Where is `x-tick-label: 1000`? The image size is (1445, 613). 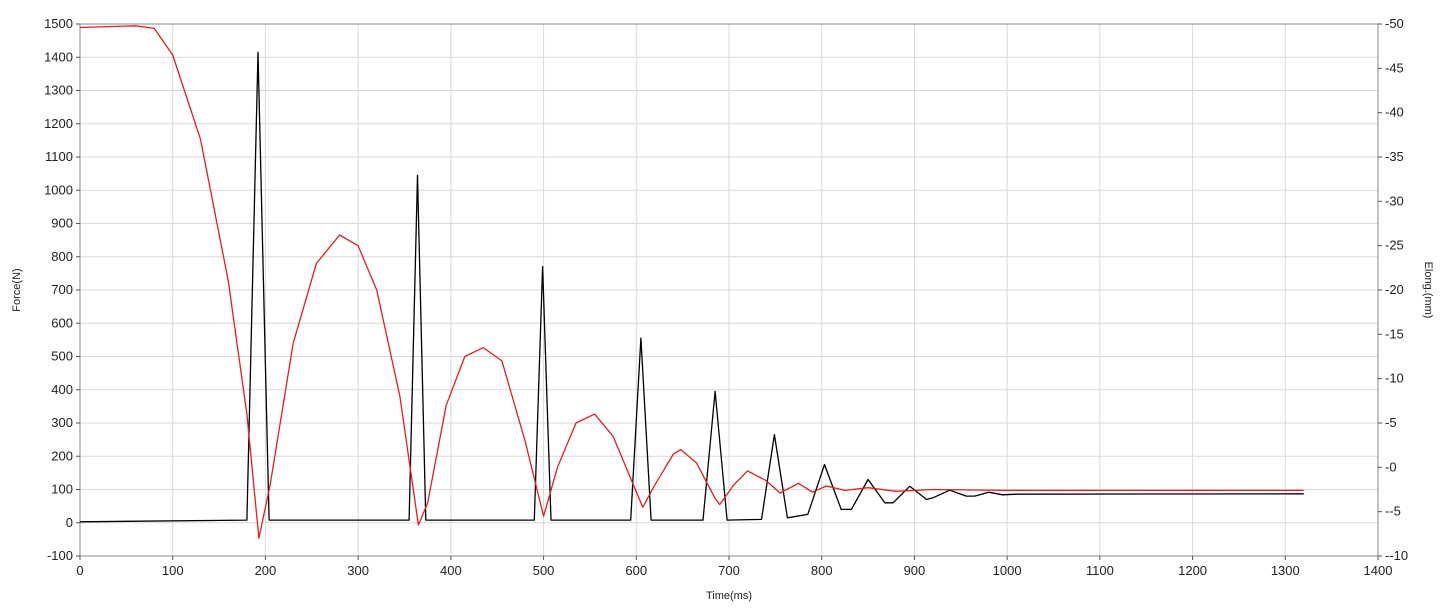
x-tick-label: 1000 is located at coordinates (1007, 570).